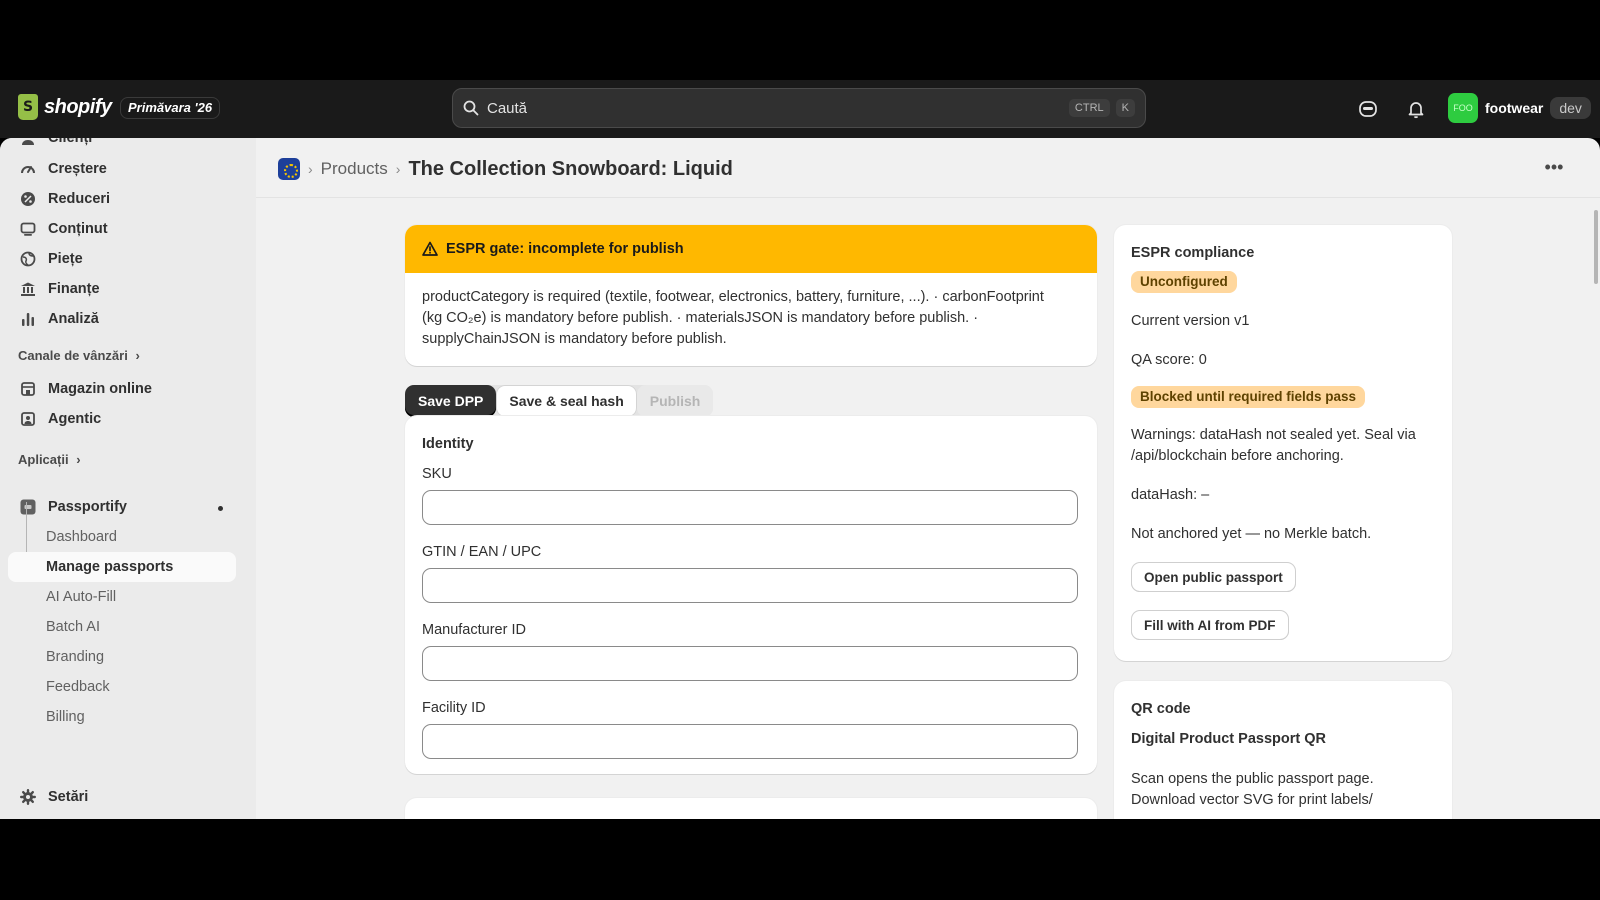  I want to click on sidebar-item-label: Clienți, so click(70, 142).